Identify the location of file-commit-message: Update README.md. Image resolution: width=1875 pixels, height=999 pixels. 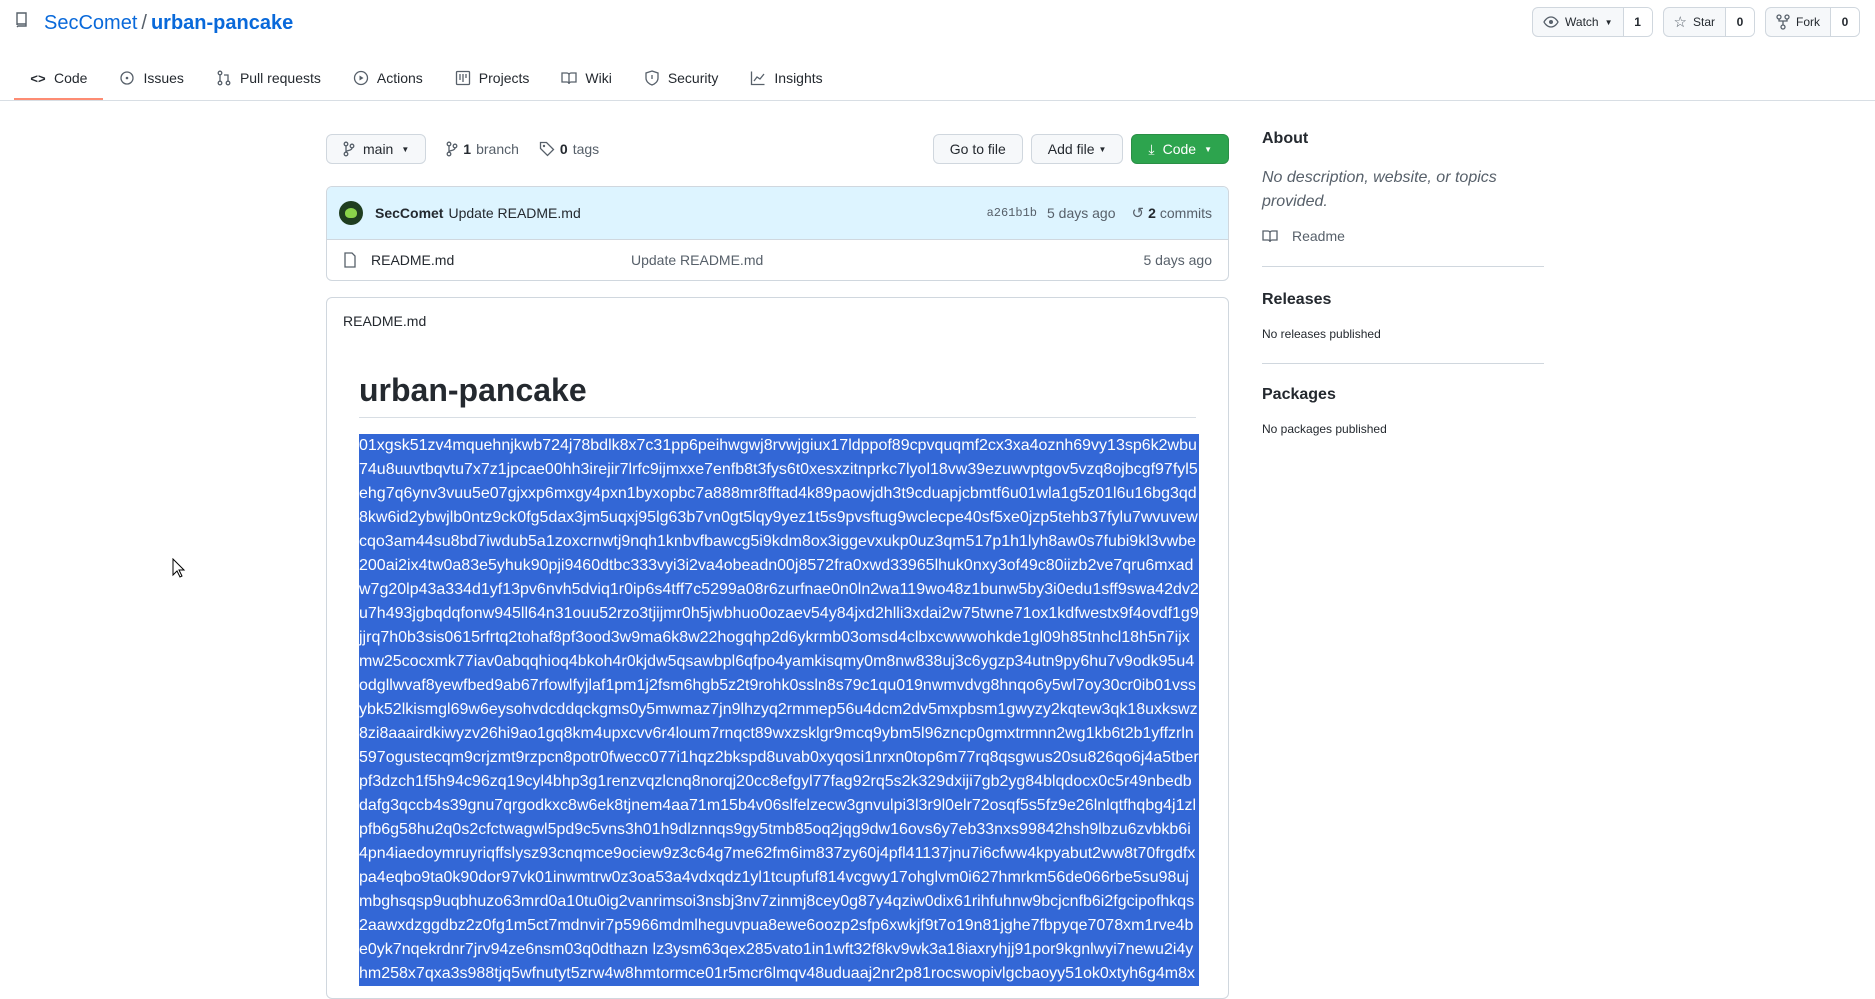
(697, 260).